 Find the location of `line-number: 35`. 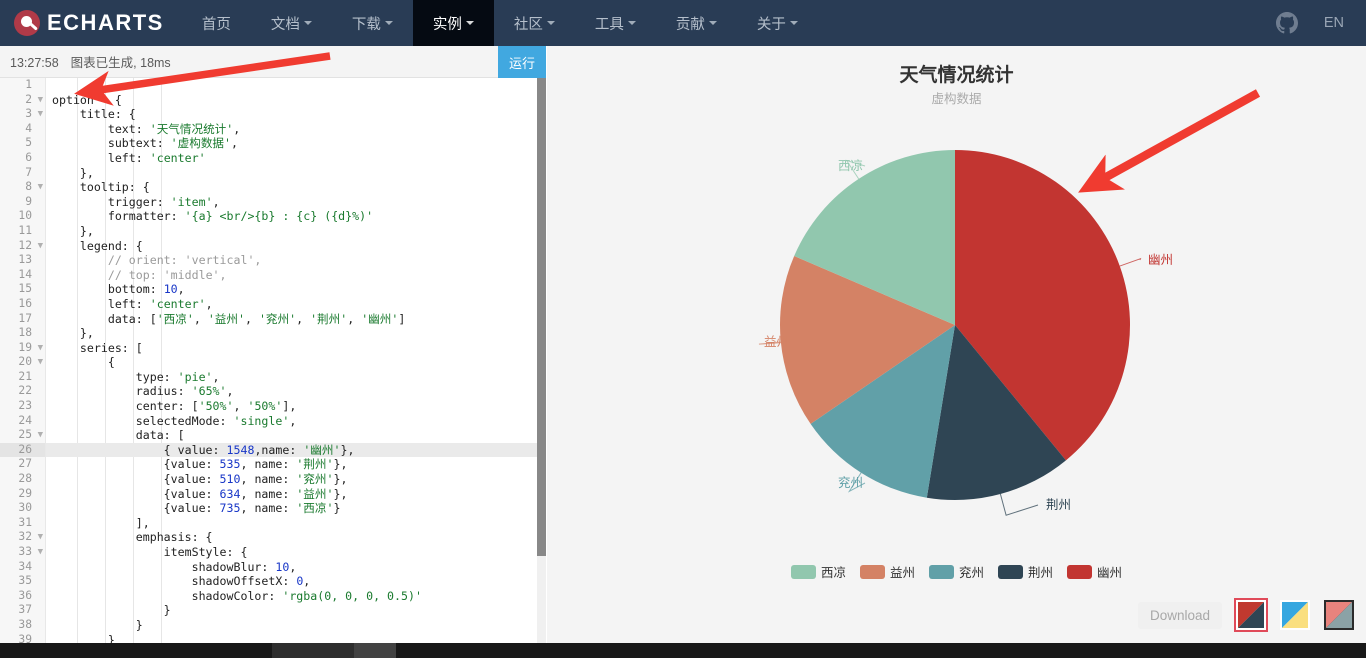

line-number: 35 is located at coordinates (25, 581).